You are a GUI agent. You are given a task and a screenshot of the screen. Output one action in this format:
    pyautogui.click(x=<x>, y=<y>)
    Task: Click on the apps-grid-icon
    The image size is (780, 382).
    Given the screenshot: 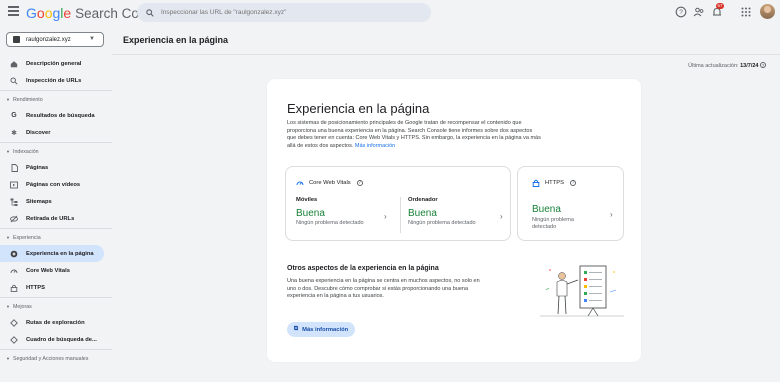 What is the action you would take?
    pyautogui.click(x=746, y=12)
    